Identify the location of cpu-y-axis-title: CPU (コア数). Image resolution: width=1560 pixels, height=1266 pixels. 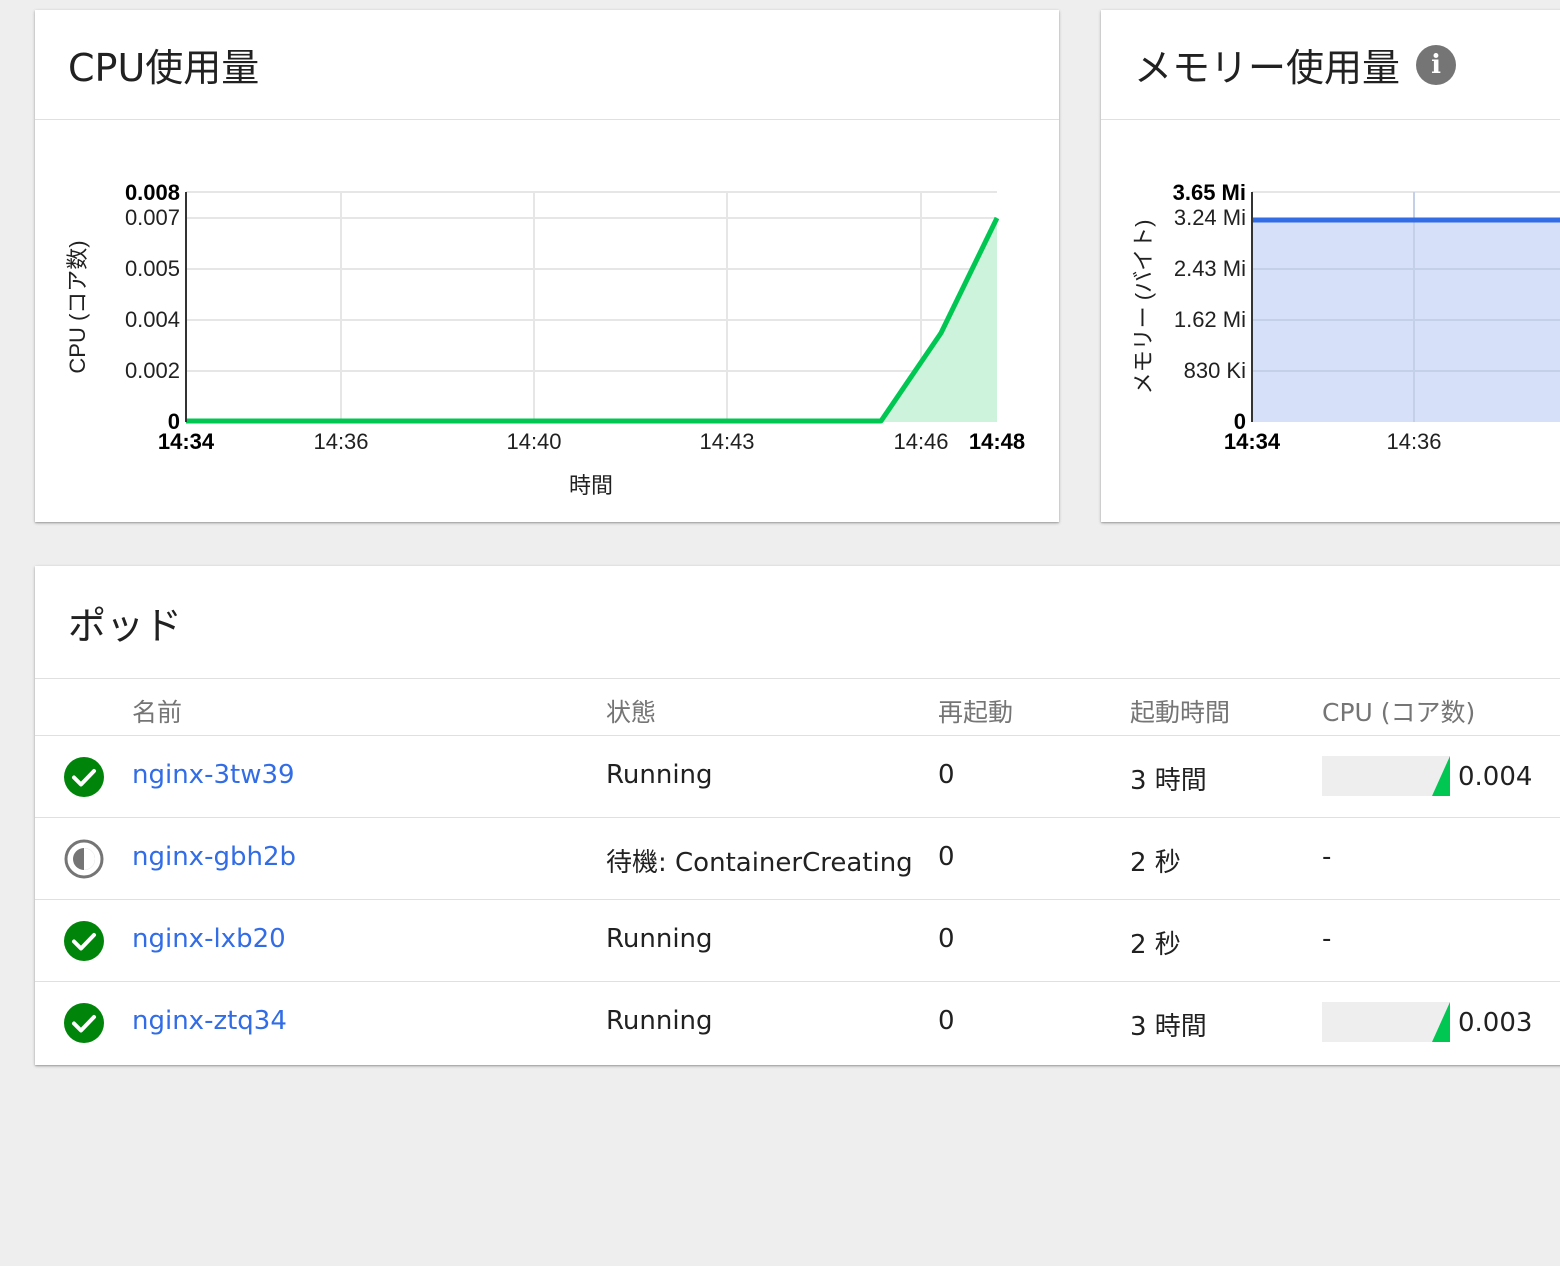
(77, 306).